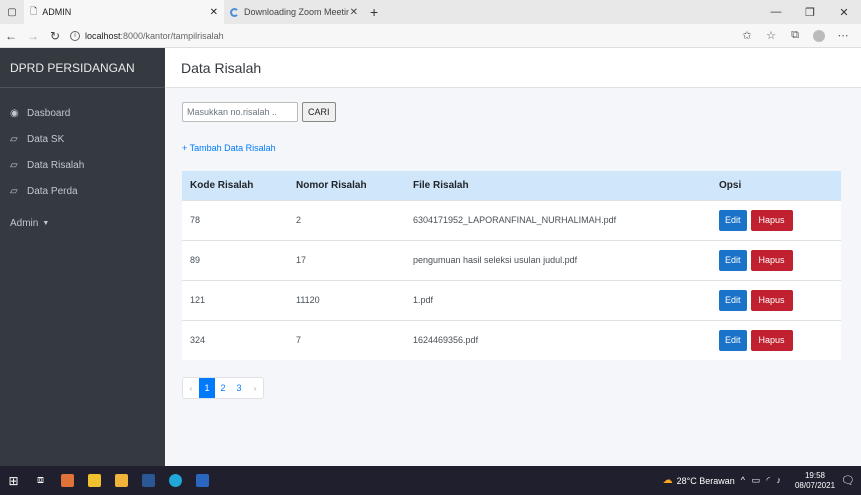  What do you see at coordinates (11, 36) in the screenshot?
I see `back-icon: ←` at bounding box center [11, 36].